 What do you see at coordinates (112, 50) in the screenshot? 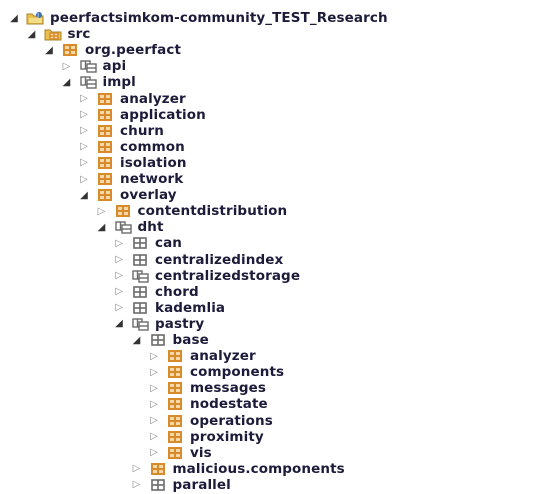
I see `tree-item-org-peerfact: ◢ org.peerfact` at bounding box center [112, 50].